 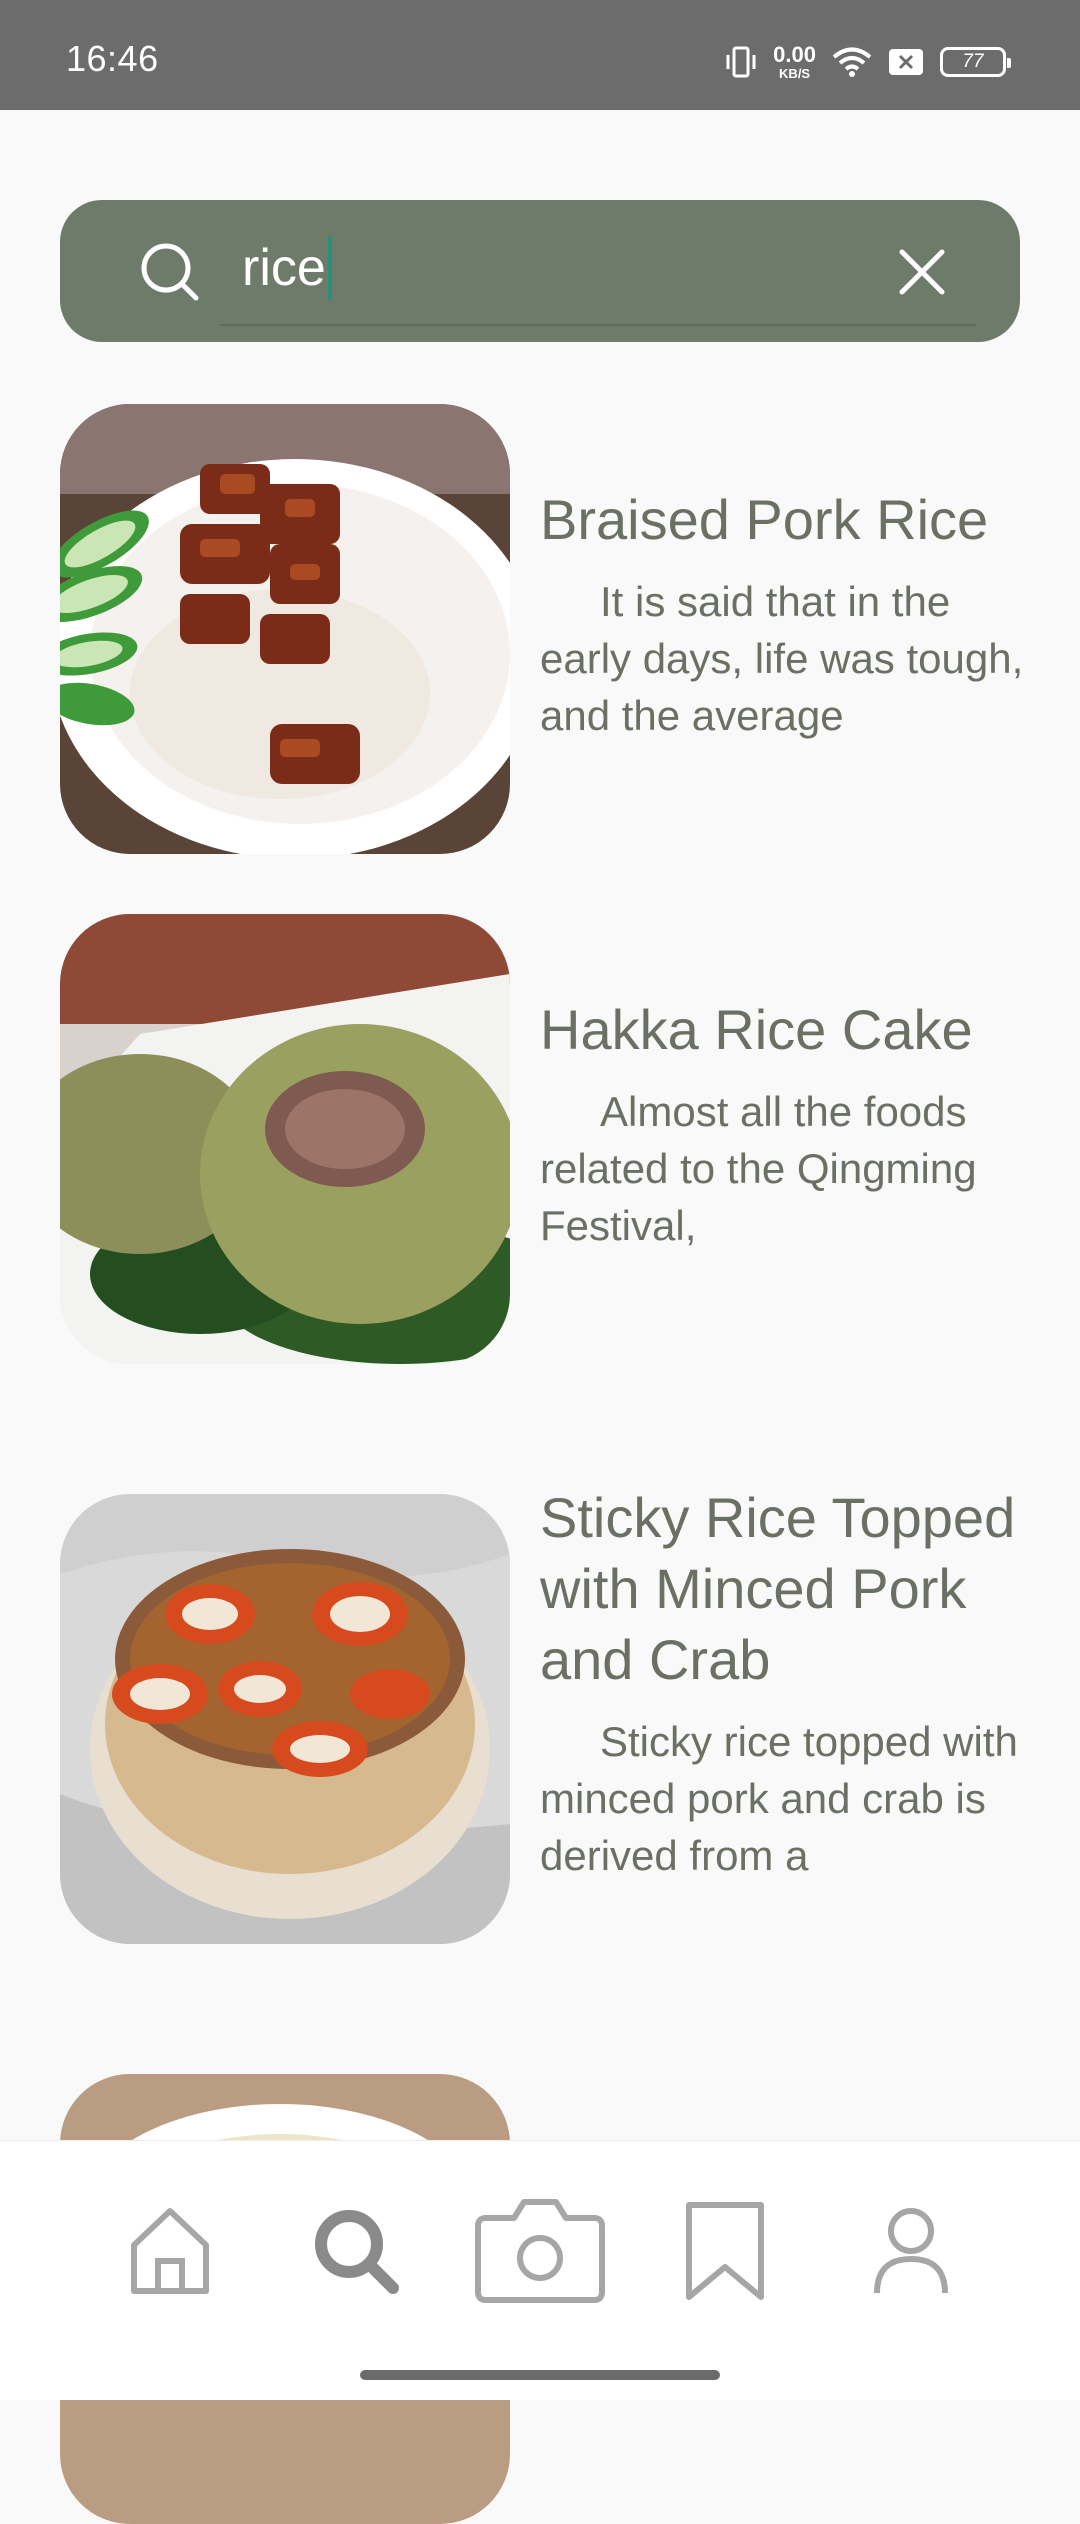 What do you see at coordinates (741, 62) in the screenshot?
I see `vibrate-icon` at bounding box center [741, 62].